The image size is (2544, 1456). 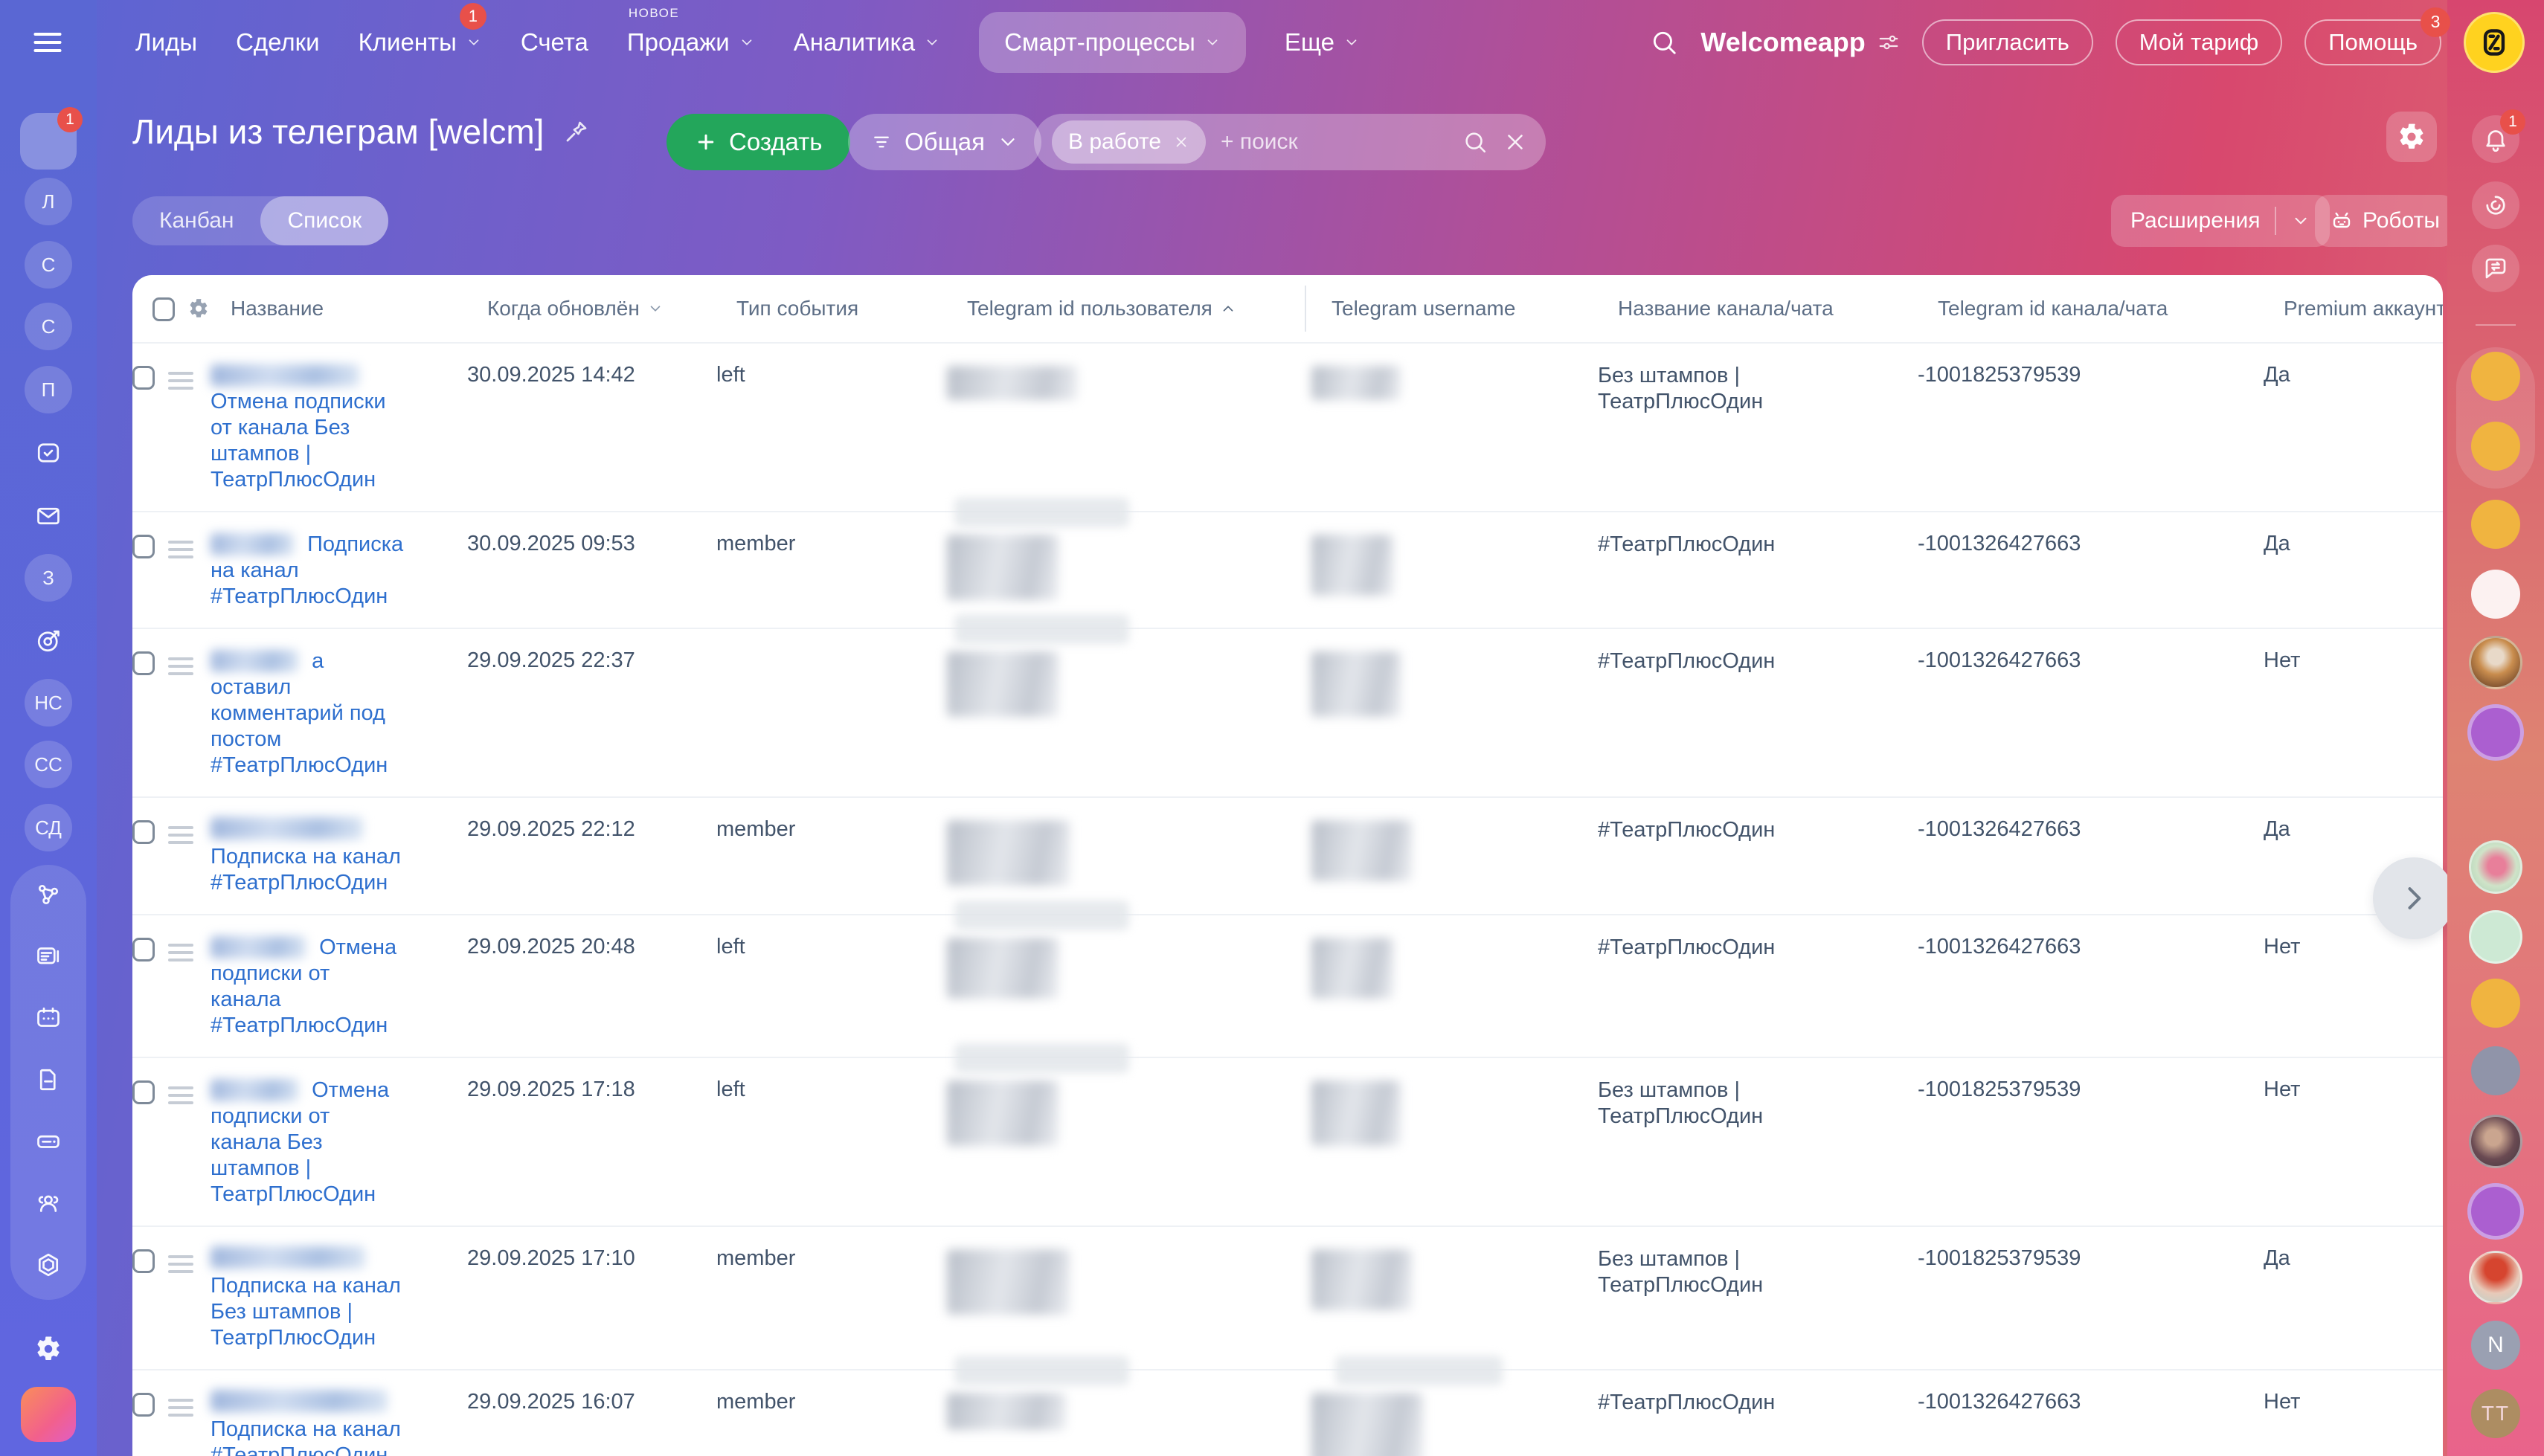 I want to click on sidebar-item-welcomeapp-bot, so click(x=2495, y=525).